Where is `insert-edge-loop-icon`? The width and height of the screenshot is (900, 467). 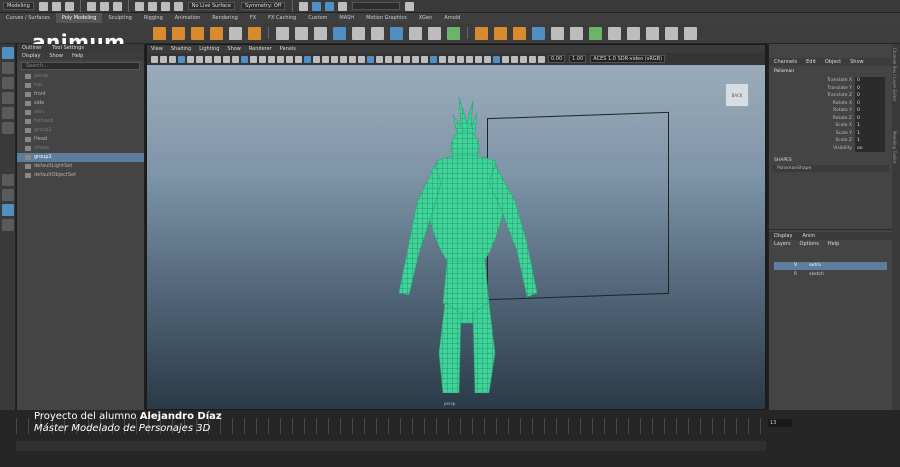 insert-edge-loop-icon is located at coordinates (481, 33).